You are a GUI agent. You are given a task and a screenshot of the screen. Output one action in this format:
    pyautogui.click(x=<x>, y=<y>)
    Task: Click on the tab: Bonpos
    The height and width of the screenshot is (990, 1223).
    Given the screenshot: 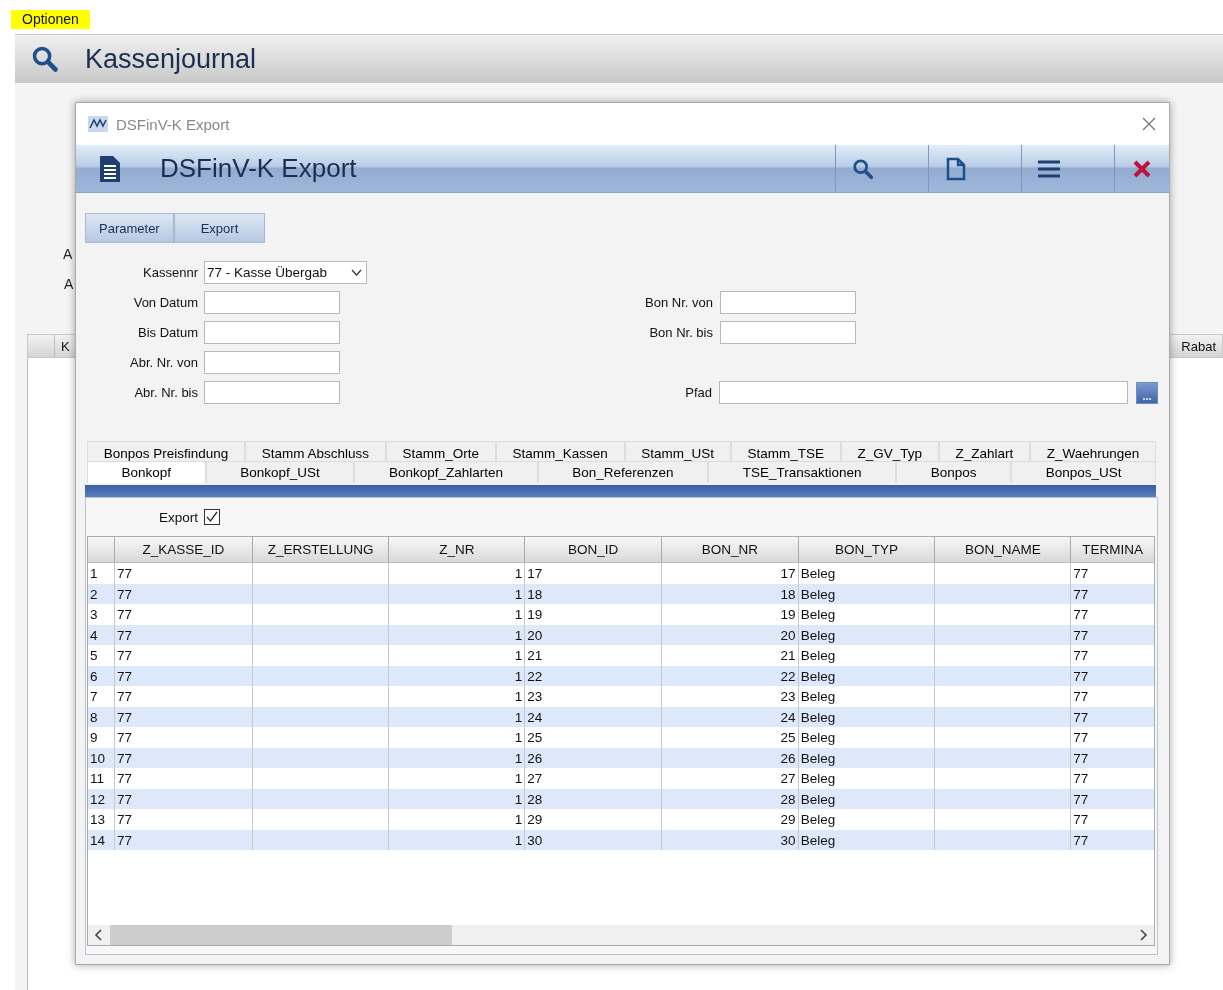 What is the action you would take?
    pyautogui.click(x=954, y=472)
    